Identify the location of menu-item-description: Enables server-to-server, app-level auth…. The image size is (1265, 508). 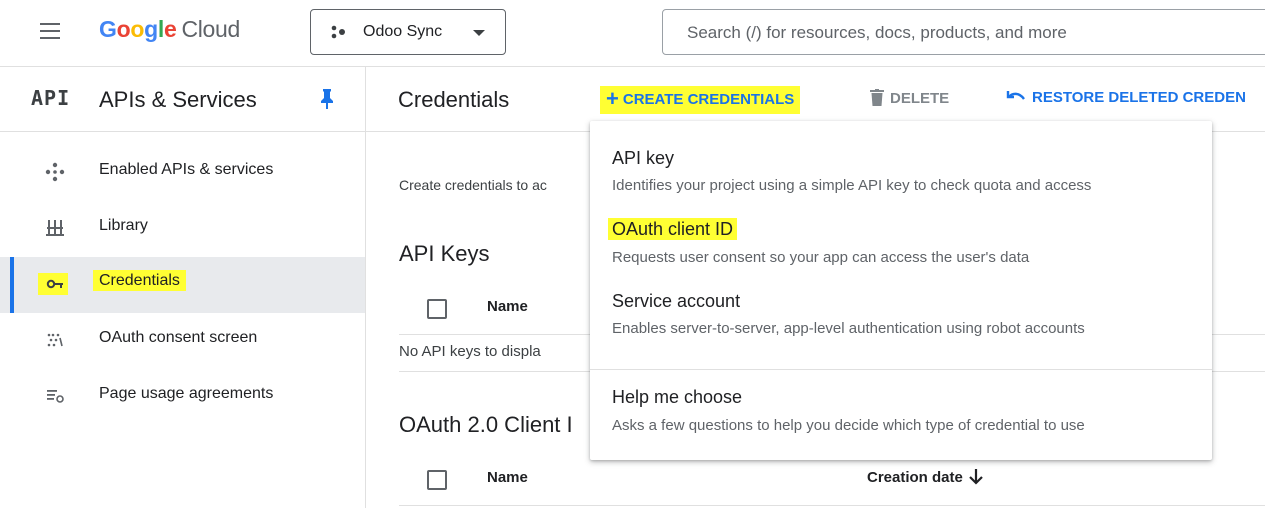
(848, 328).